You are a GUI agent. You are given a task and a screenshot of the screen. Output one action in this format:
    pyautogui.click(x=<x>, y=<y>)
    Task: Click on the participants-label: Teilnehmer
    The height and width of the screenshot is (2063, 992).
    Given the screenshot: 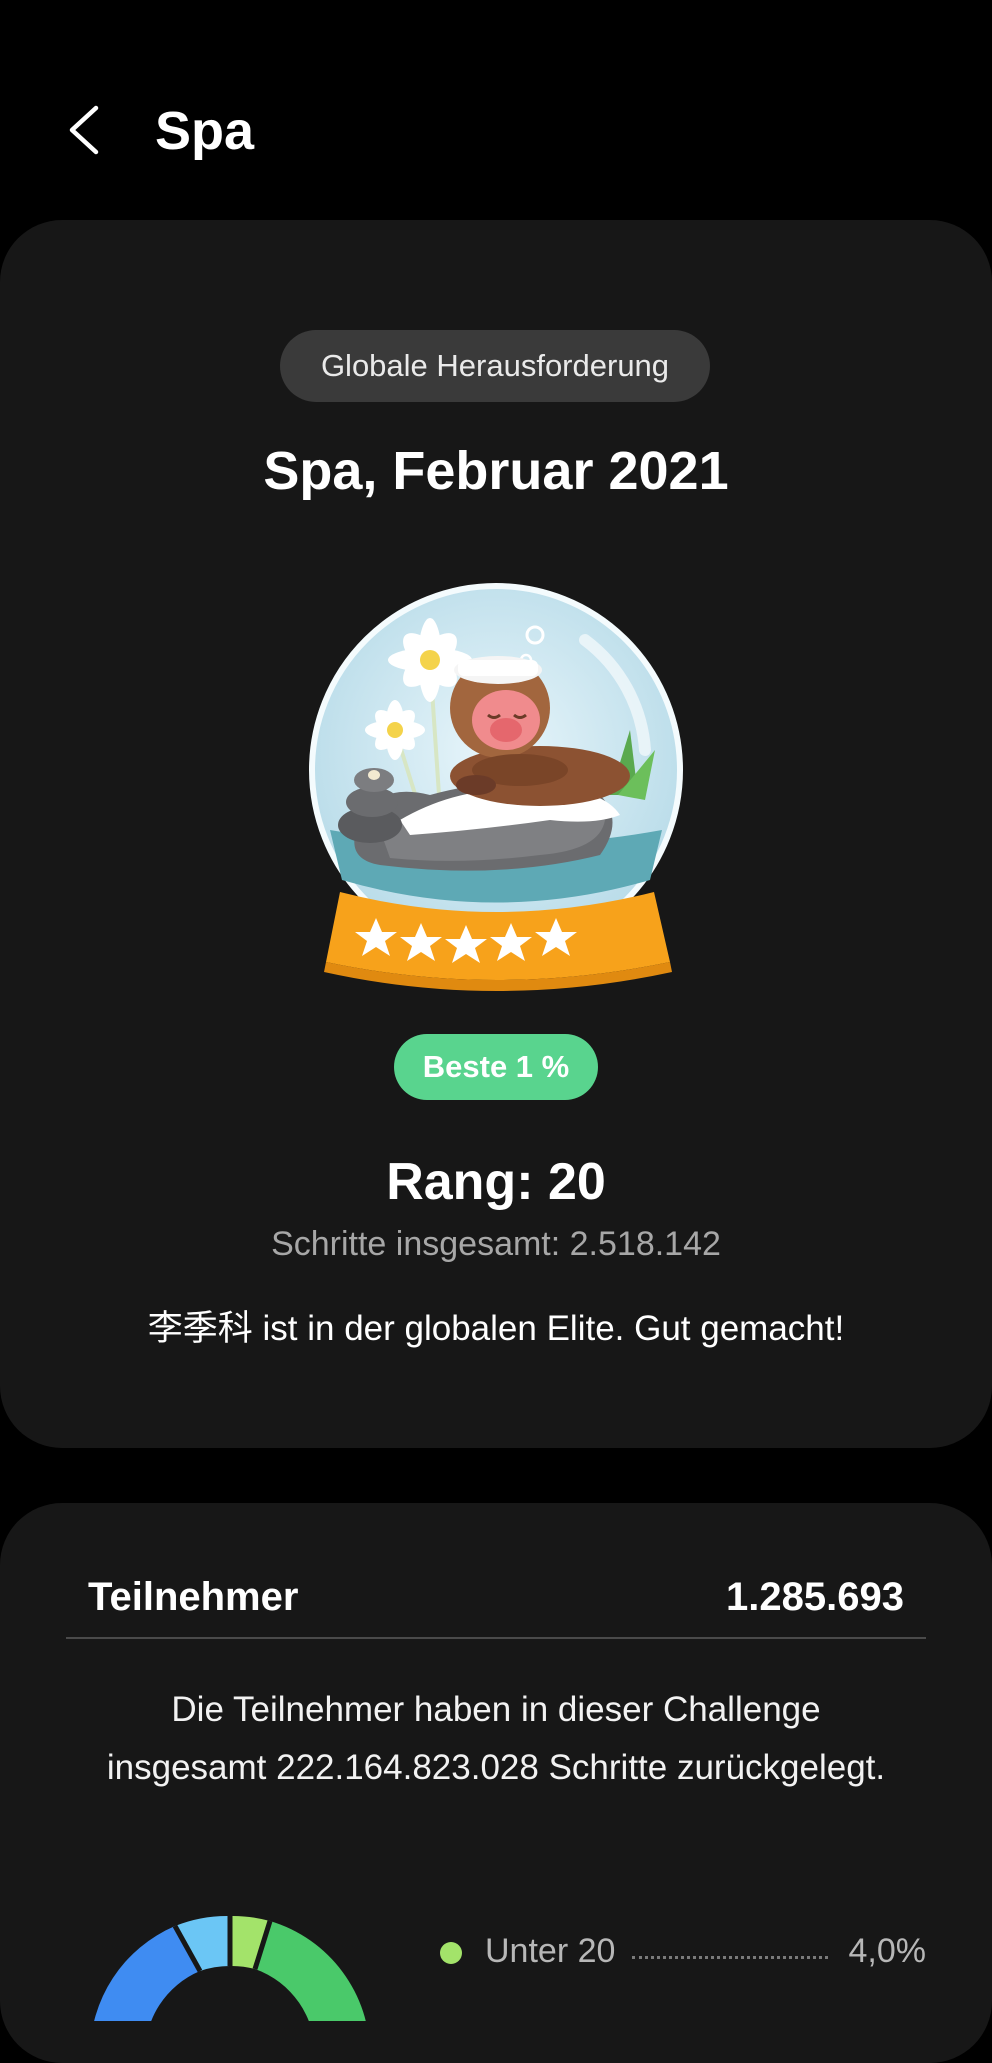 What is the action you would take?
    pyautogui.click(x=193, y=1597)
    